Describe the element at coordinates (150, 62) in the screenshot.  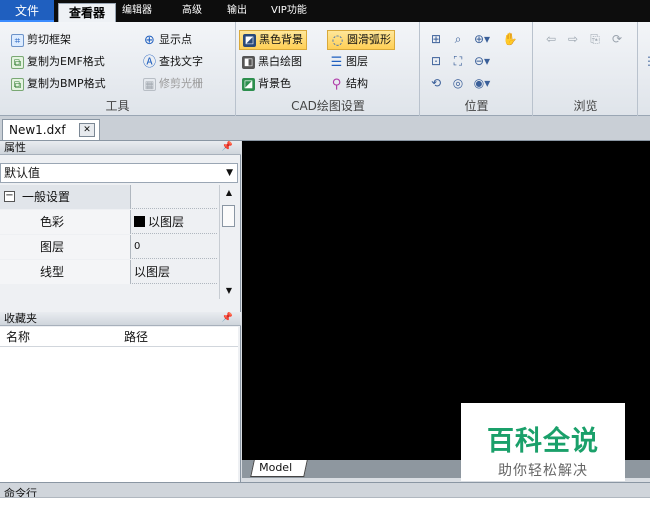
I see `find-icon: Ⓐ` at that location.